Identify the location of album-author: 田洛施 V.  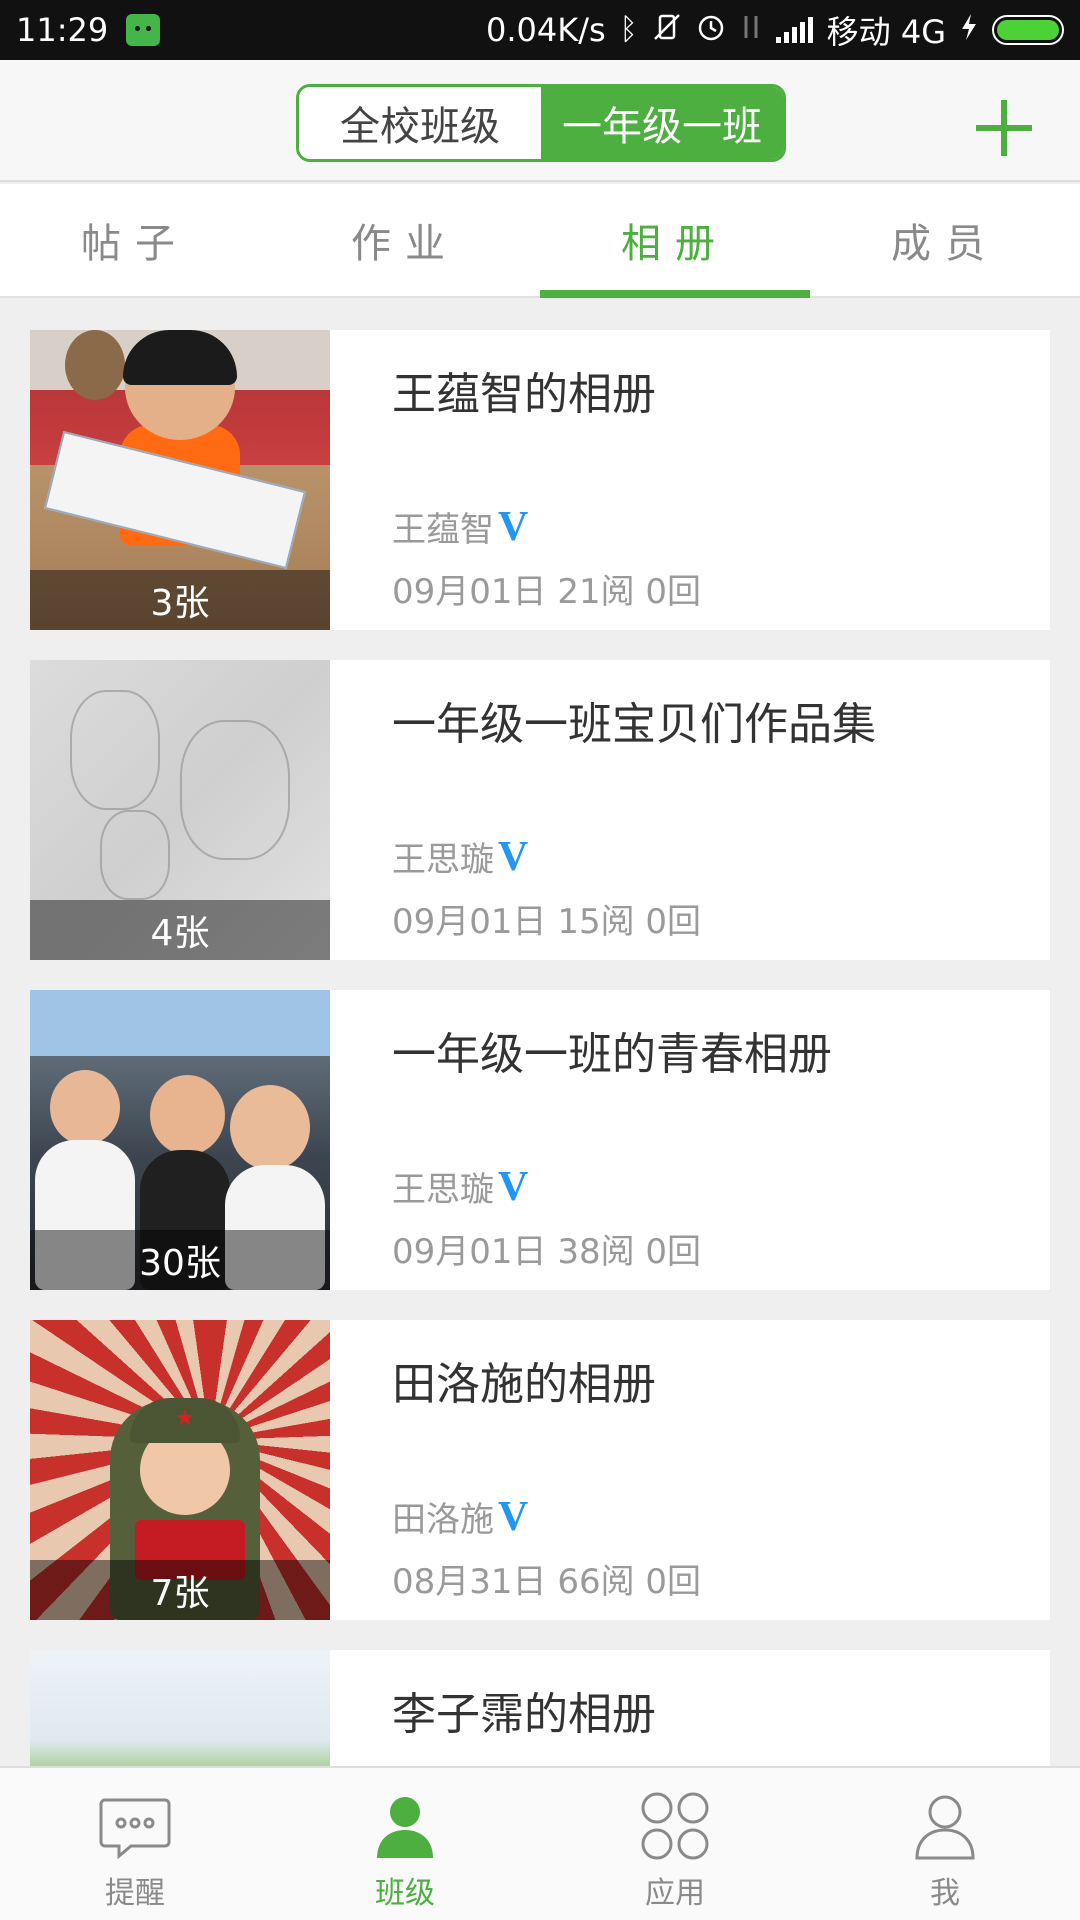
(460, 1516).